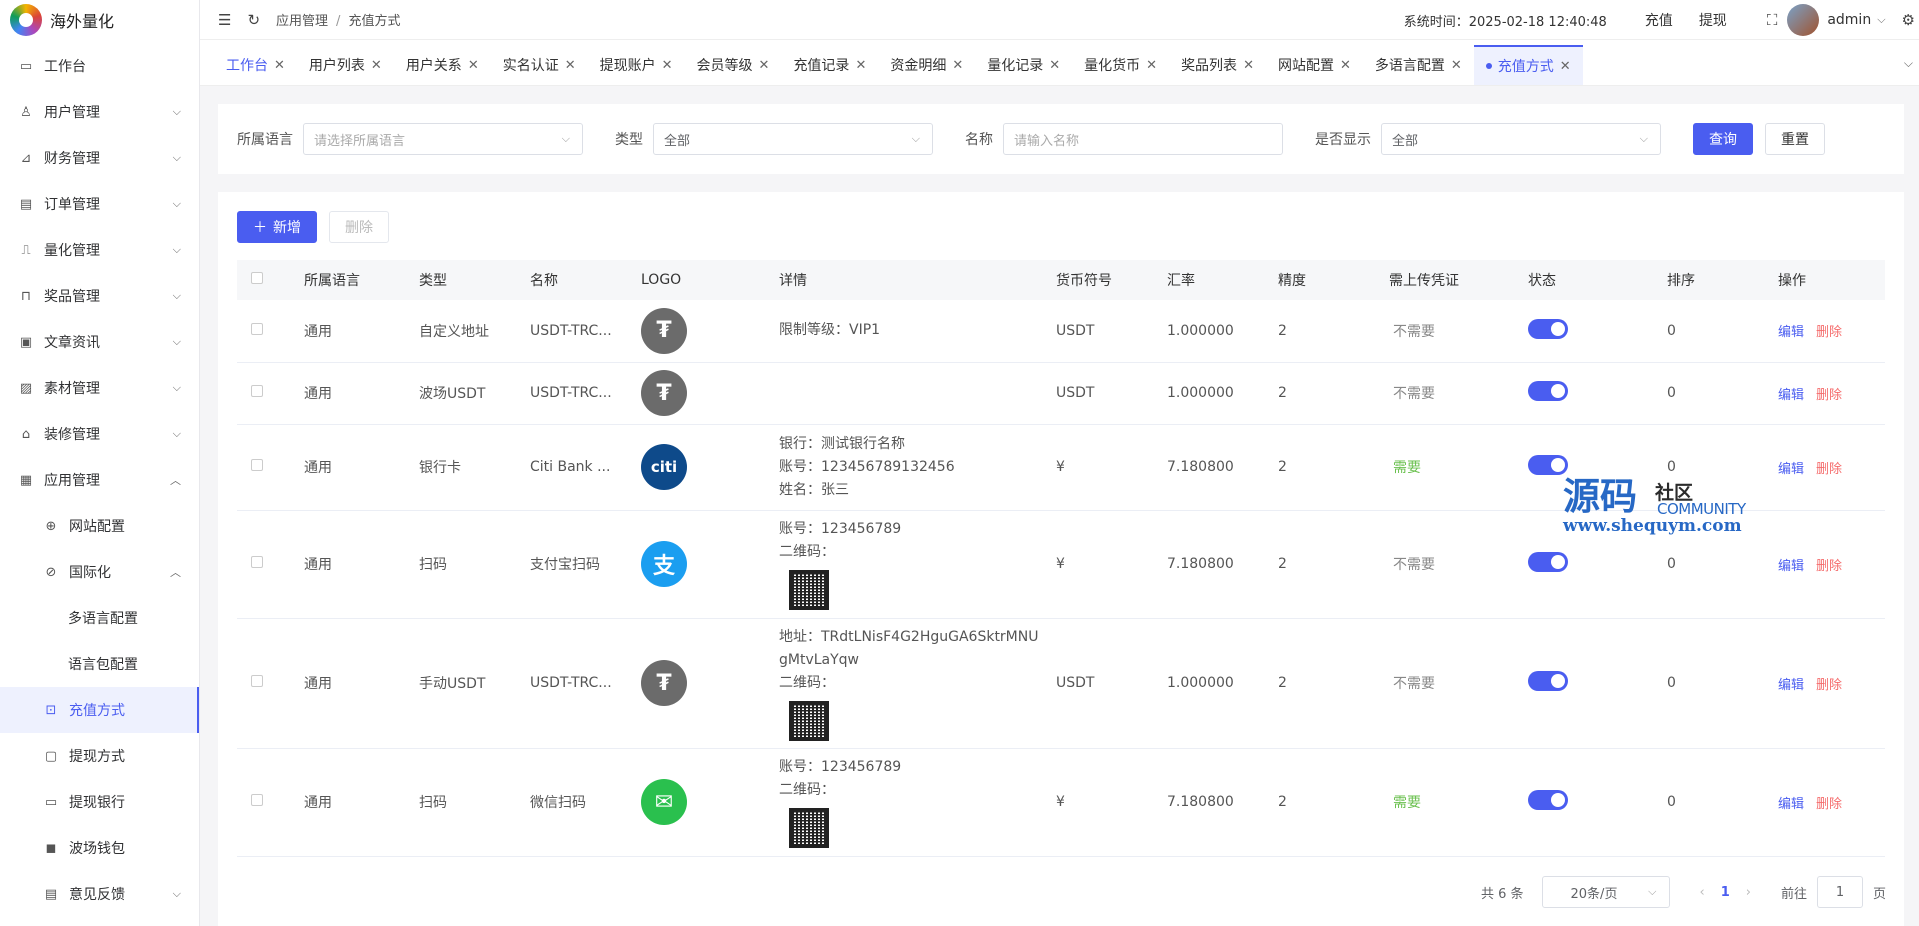  I want to click on type-select: 全部 ⌵, so click(793, 139).